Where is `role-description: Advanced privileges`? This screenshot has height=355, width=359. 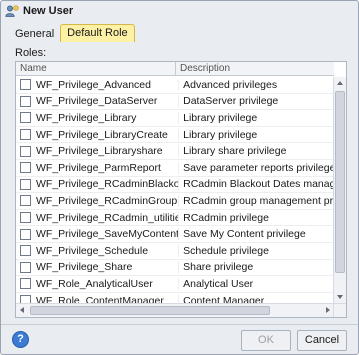
role-description: Advanced privileges is located at coordinates (256, 84).